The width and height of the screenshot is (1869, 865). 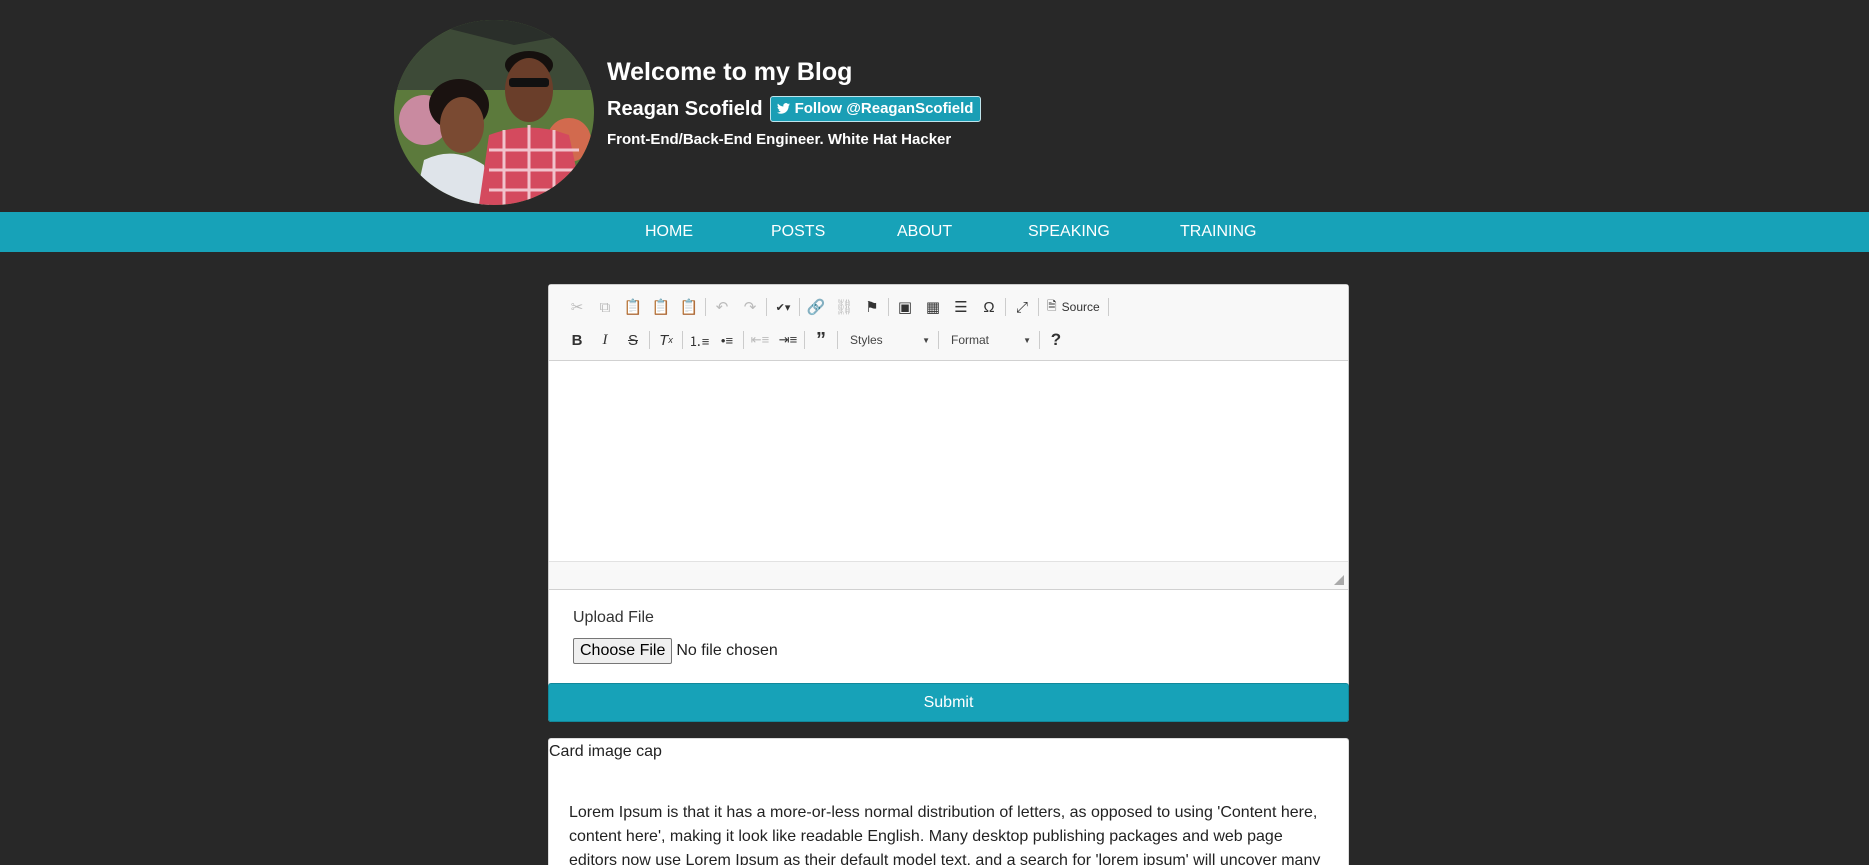 I want to click on maximize-icon: ⤢, so click(x=1022, y=307).